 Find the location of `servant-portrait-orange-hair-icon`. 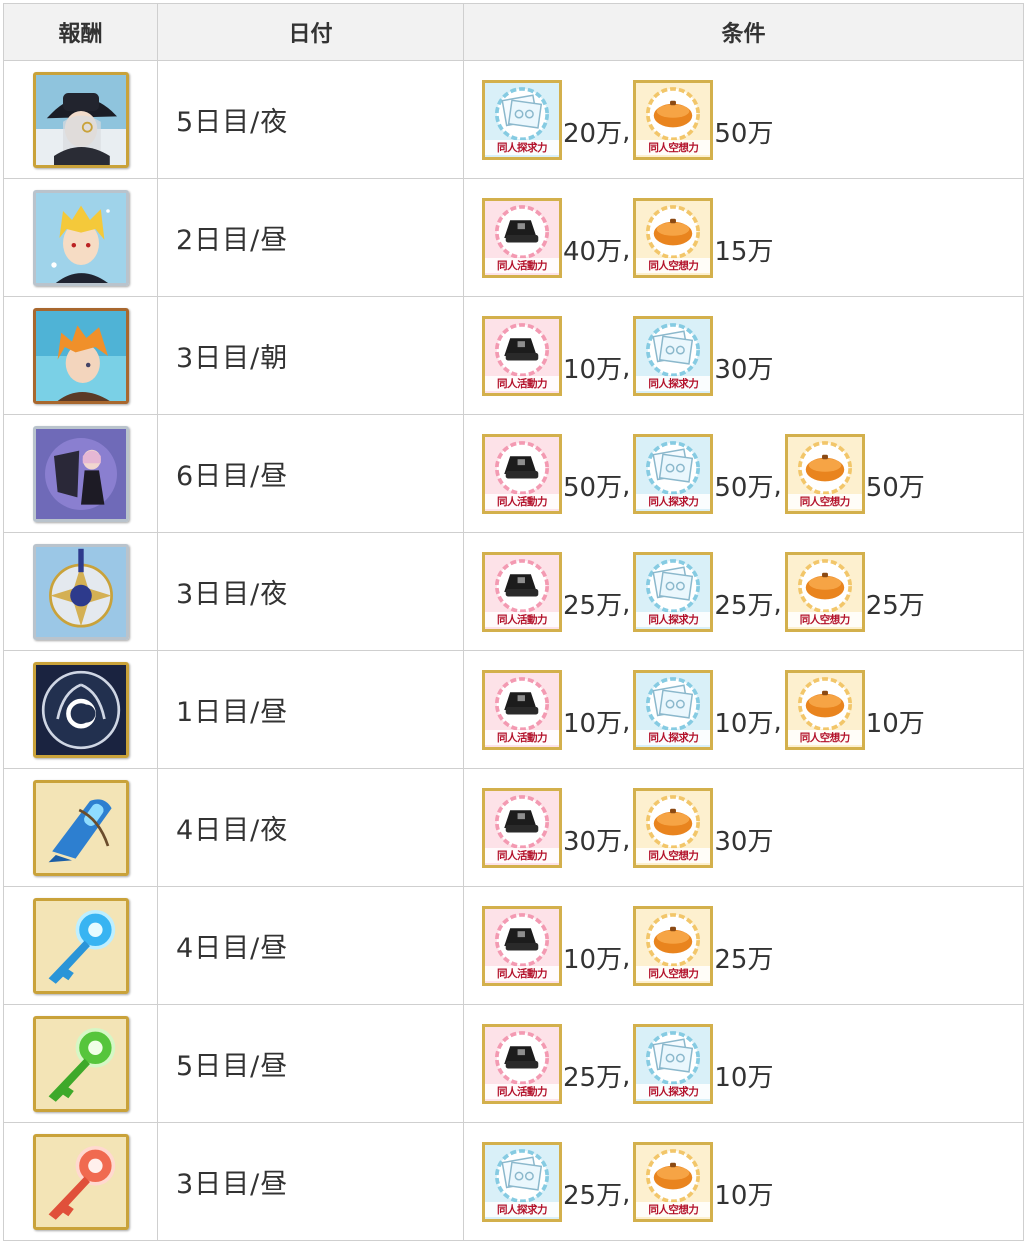

servant-portrait-orange-hair-icon is located at coordinates (80, 355).